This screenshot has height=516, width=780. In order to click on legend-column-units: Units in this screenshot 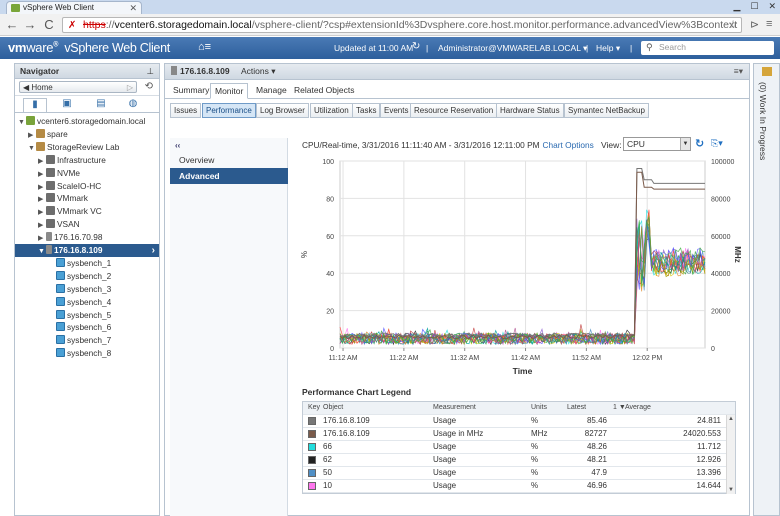, I will do `click(539, 408)`.